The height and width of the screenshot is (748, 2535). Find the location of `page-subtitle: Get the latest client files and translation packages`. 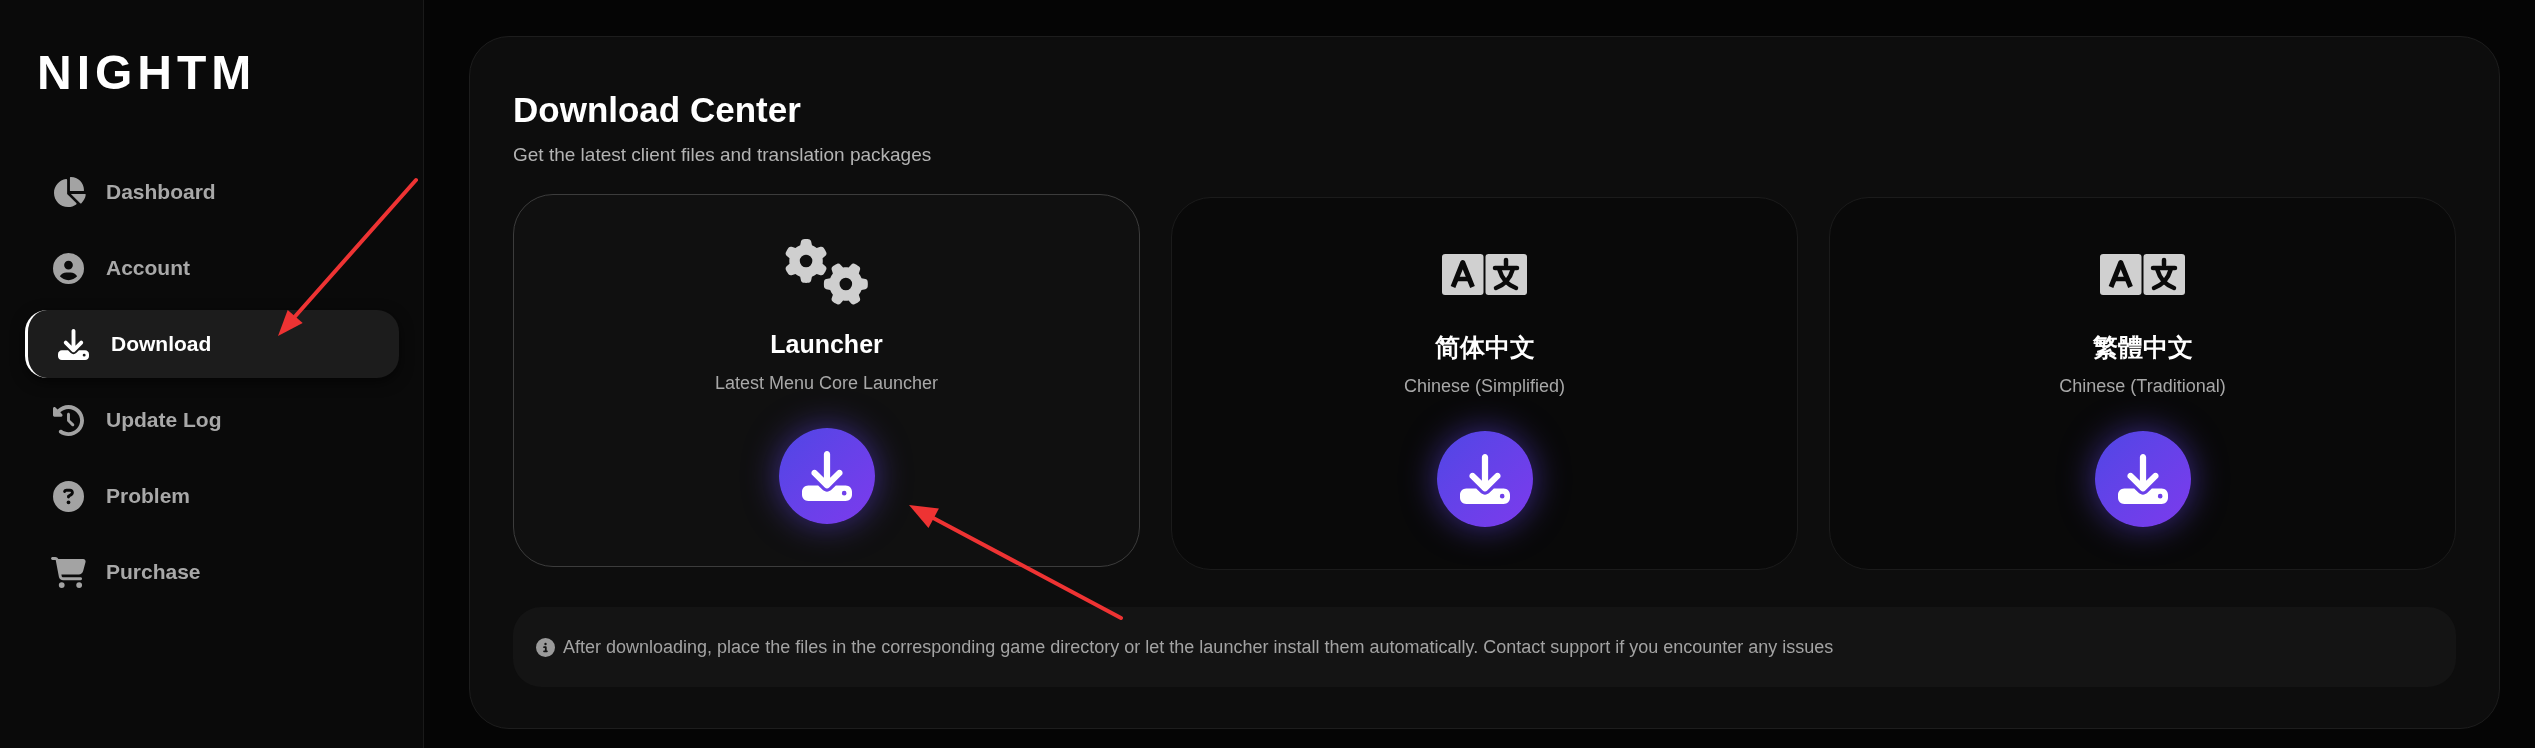

page-subtitle: Get the latest client files and translation packages is located at coordinates (722, 155).